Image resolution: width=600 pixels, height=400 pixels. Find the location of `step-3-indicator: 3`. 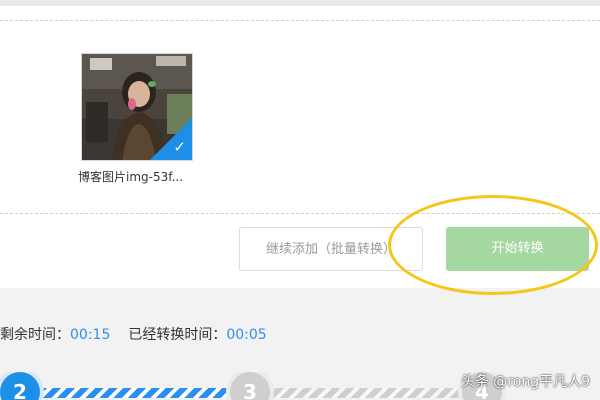

step-3-indicator: 3 is located at coordinates (250, 386).